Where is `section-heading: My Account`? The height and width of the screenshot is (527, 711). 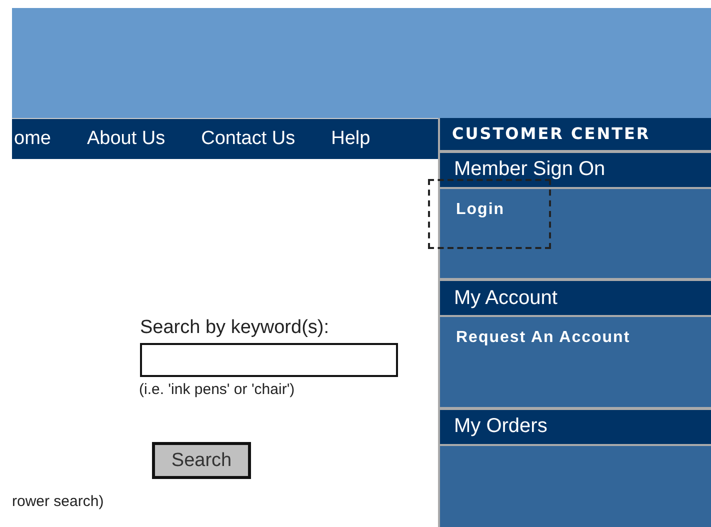 section-heading: My Account is located at coordinates (575, 299).